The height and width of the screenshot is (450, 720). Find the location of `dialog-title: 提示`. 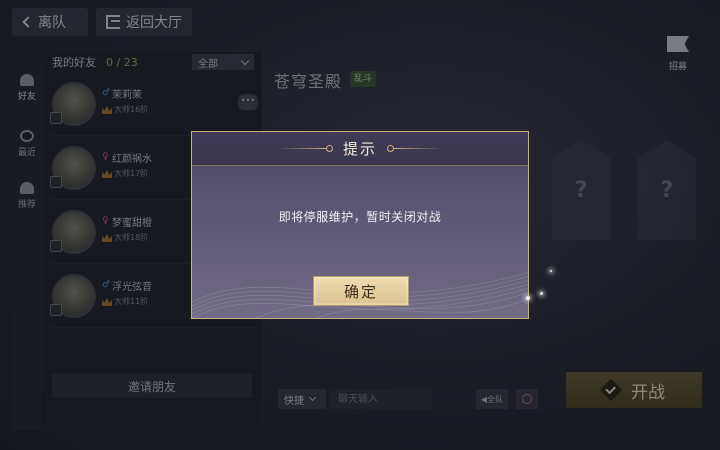

dialog-title: 提示 is located at coordinates (359, 149).